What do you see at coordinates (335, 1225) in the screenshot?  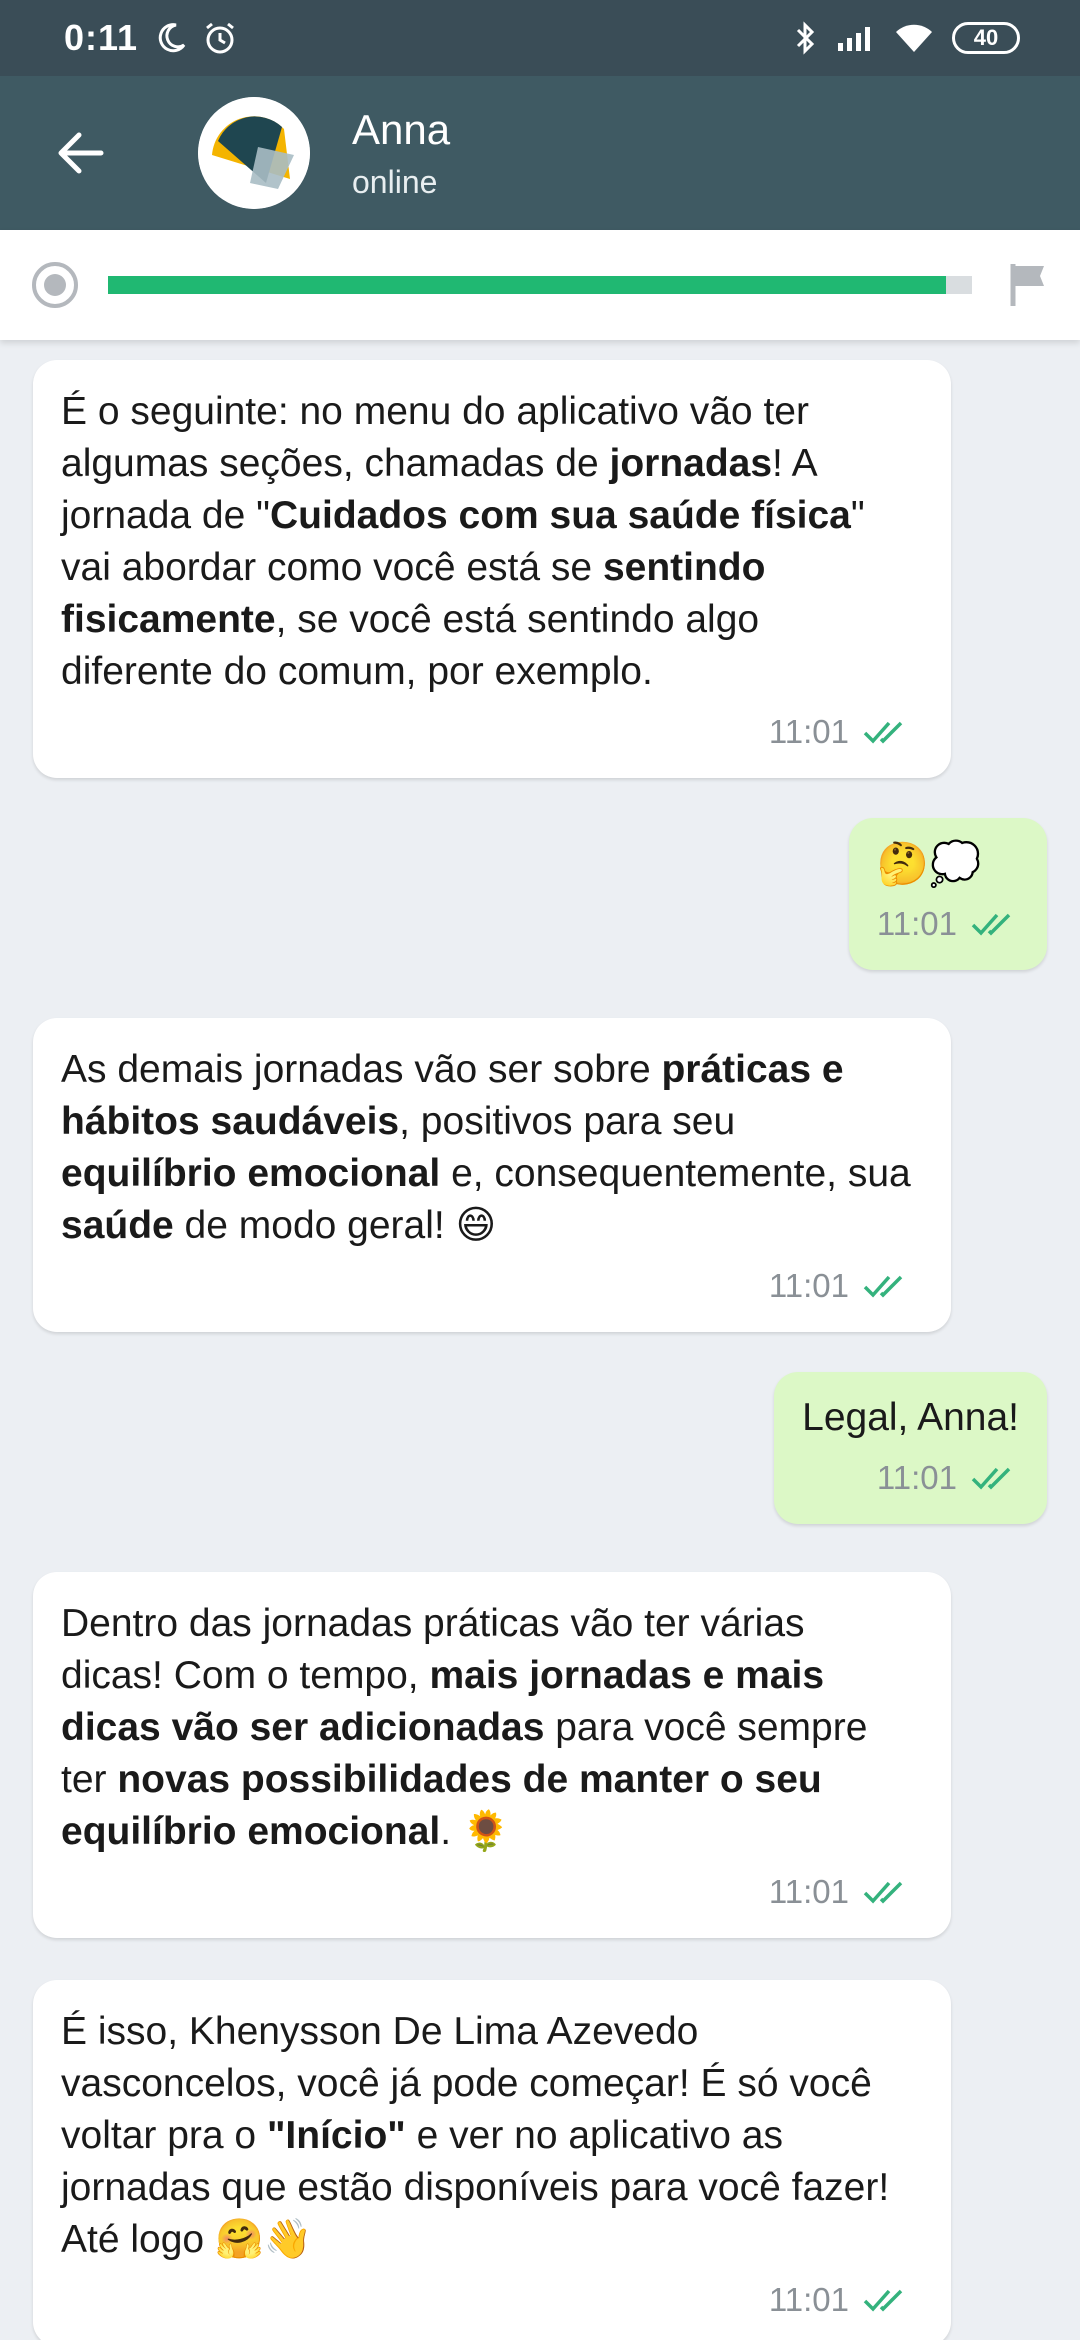 I see `message-segment: de modo geral! 😄` at bounding box center [335, 1225].